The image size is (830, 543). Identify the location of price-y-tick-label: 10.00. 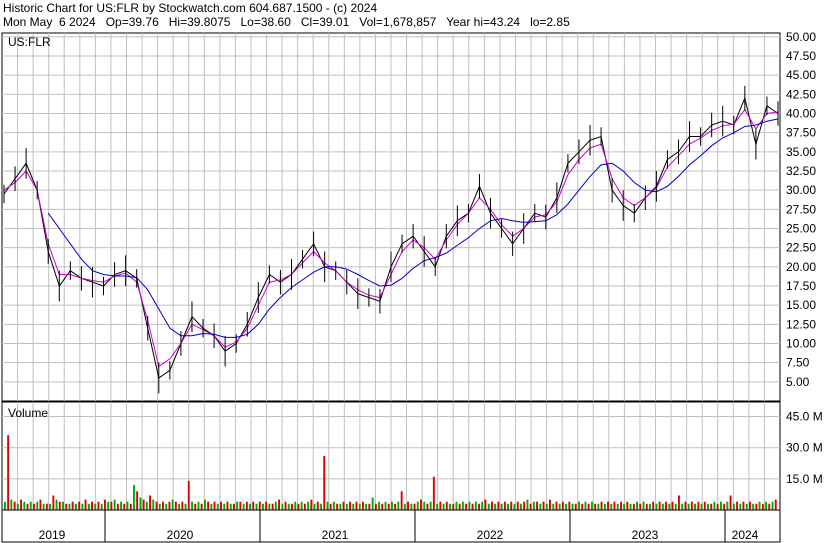
(801, 344).